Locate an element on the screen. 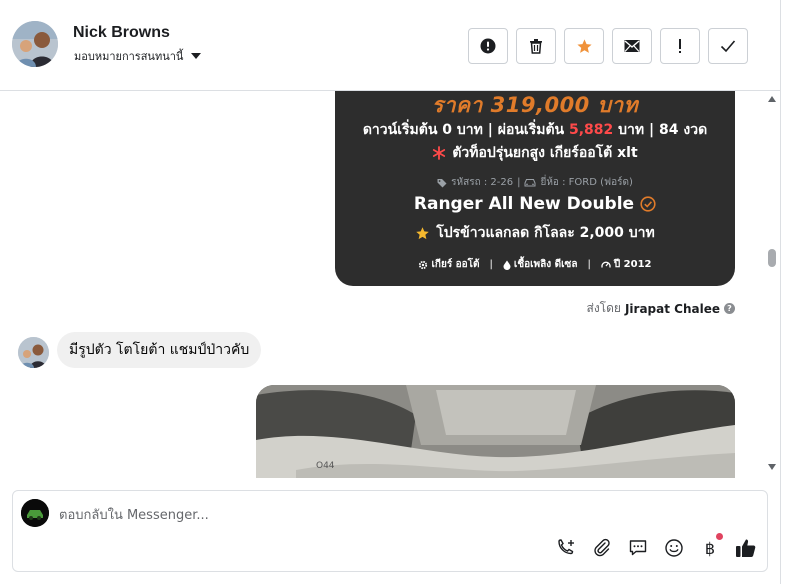 The image size is (788, 584). mark-spam-button is located at coordinates (488, 46).